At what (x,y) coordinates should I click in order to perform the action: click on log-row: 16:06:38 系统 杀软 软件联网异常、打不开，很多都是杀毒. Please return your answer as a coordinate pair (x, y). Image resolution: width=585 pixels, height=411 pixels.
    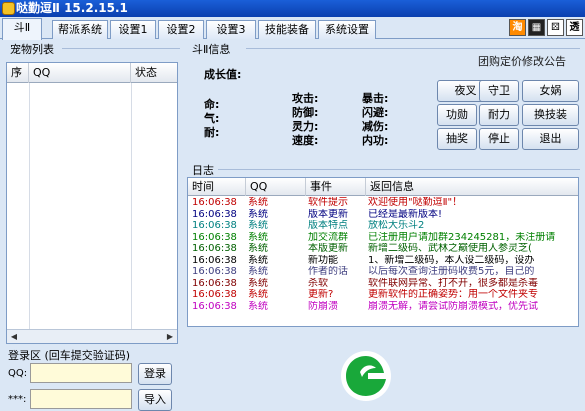
    Looking at the image, I should click on (383, 284).